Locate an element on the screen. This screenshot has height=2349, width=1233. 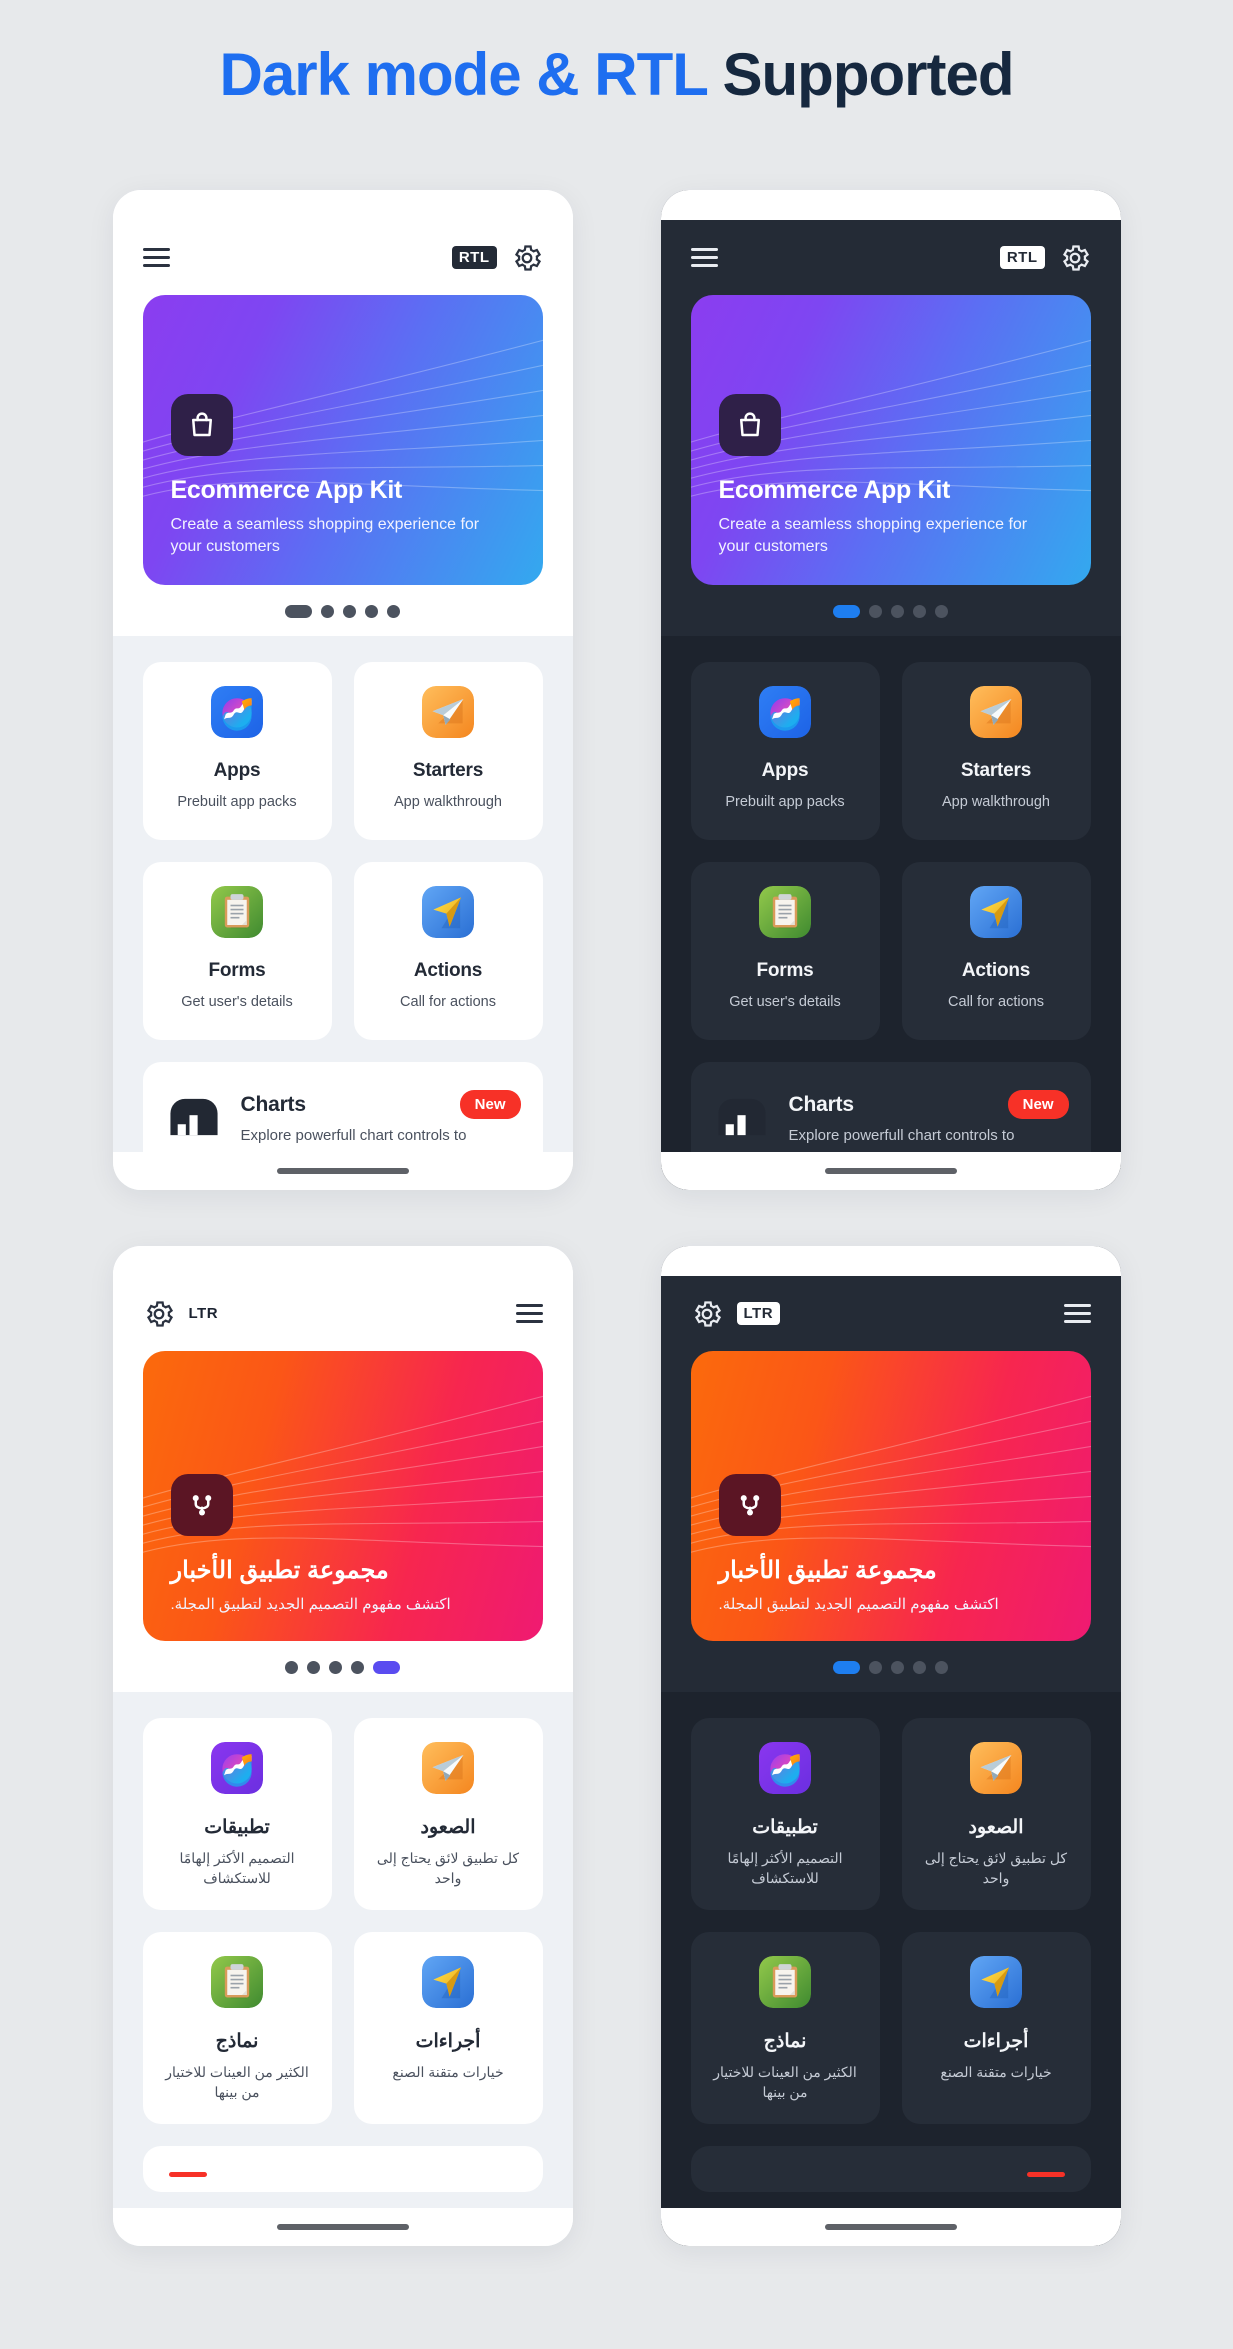
new-badge: New is located at coordinates (490, 1104).